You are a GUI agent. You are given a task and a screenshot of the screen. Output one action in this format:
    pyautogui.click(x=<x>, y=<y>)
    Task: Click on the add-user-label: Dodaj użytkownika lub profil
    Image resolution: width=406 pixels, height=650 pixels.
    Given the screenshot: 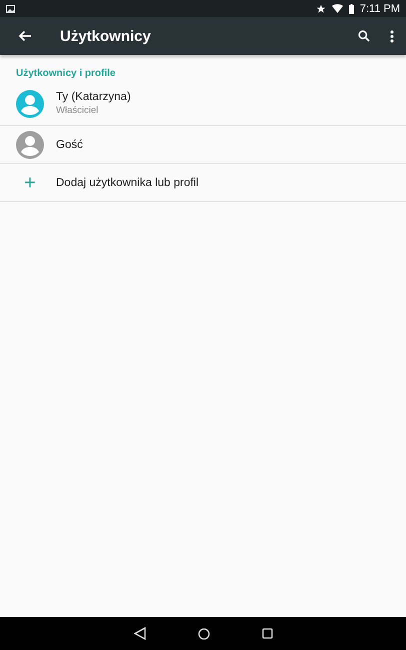 What is the action you would take?
    pyautogui.click(x=127, y=182)
    